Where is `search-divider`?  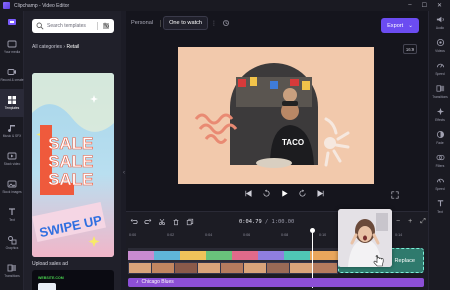
search-divider is located at coordinates (97, 26).